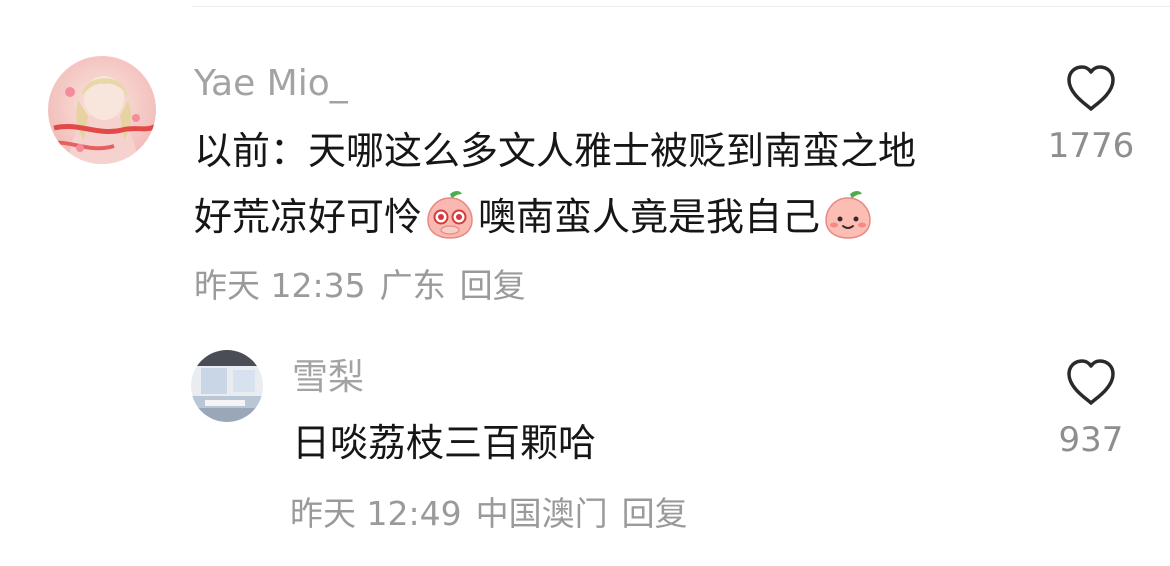  Describe the element at coordinates (1091, 440) in the screenshot. I see `reply-like-count: 937` at that location.